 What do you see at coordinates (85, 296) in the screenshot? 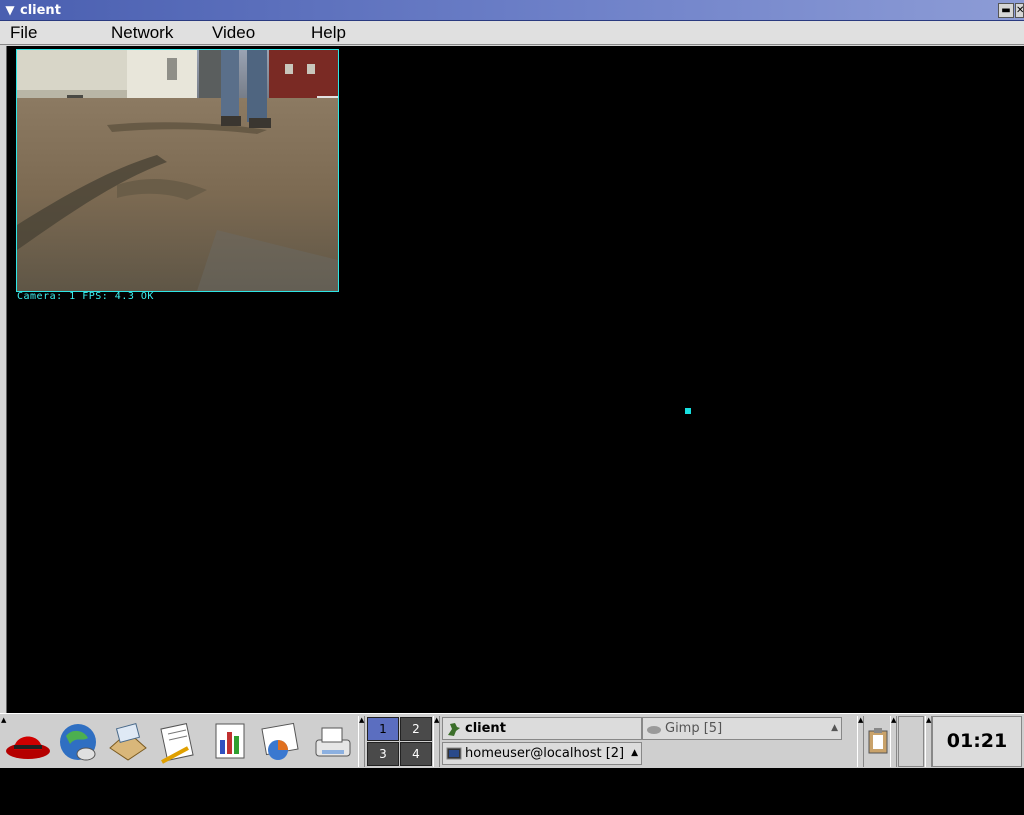
I see `camera-status: Camera: 1 FPS: 4.3 OK` at bounding box center [85, 296].